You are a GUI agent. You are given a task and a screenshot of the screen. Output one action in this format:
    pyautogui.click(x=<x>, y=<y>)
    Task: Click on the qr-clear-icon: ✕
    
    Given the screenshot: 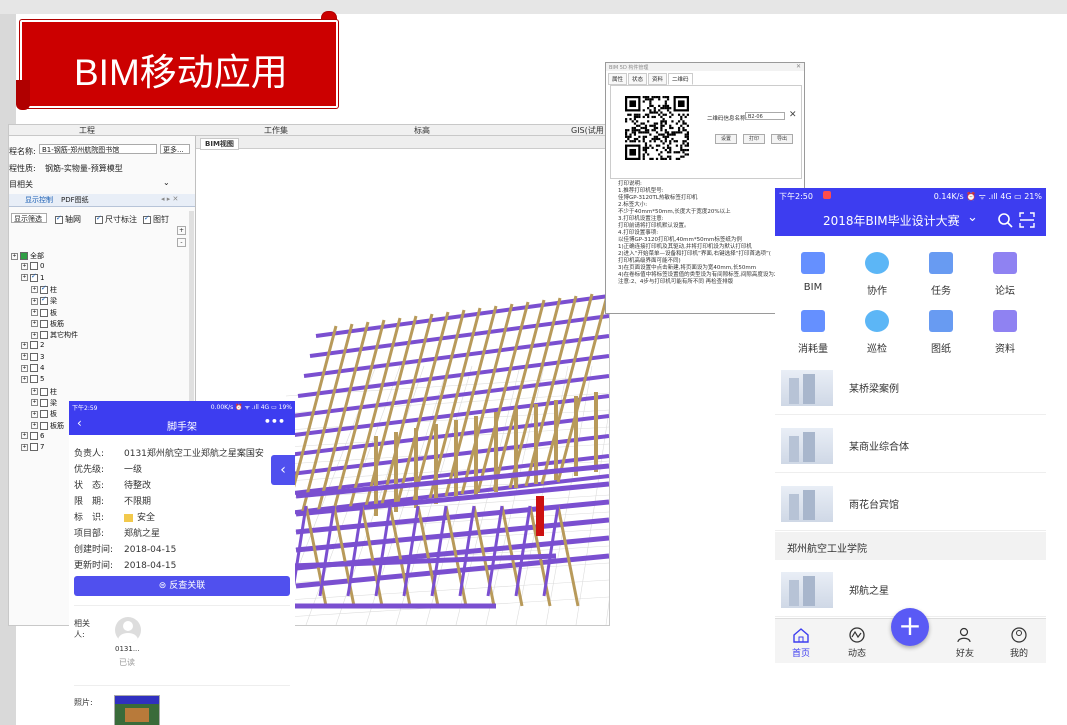 What is the action you would take?
    pyautogui.click(x=793, y=115)
    